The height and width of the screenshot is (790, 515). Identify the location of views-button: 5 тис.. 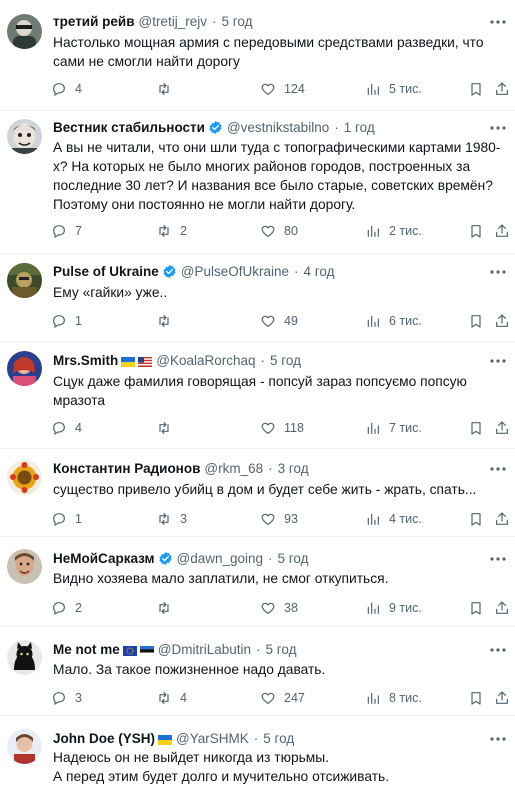
(393, 89).